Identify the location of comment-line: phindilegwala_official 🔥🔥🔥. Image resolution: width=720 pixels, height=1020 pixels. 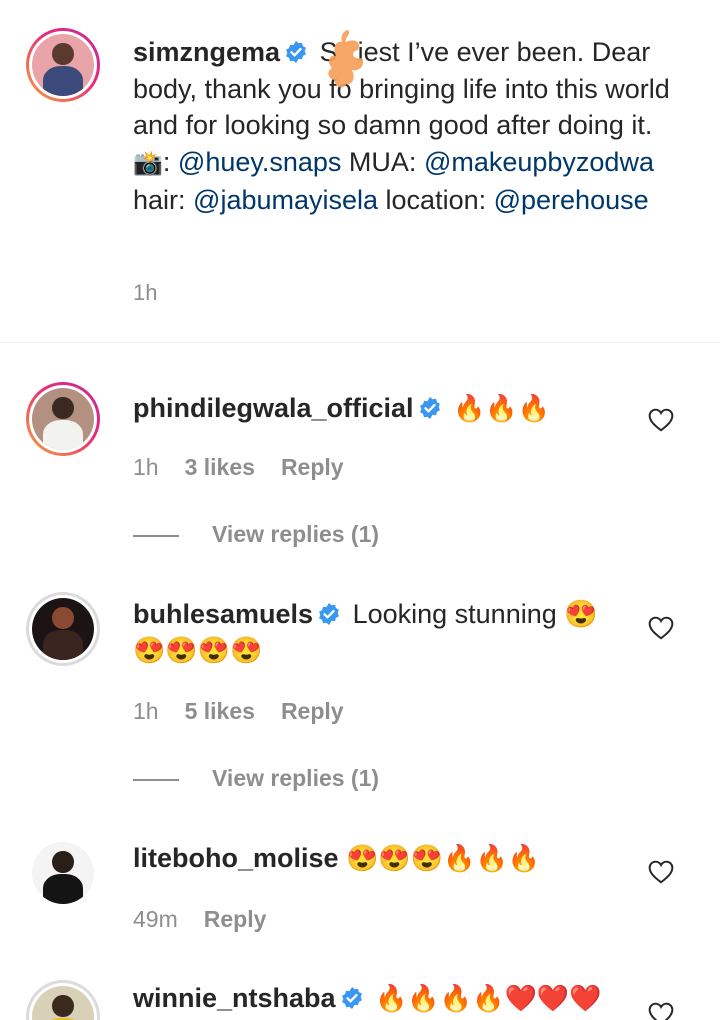
(341, 408).